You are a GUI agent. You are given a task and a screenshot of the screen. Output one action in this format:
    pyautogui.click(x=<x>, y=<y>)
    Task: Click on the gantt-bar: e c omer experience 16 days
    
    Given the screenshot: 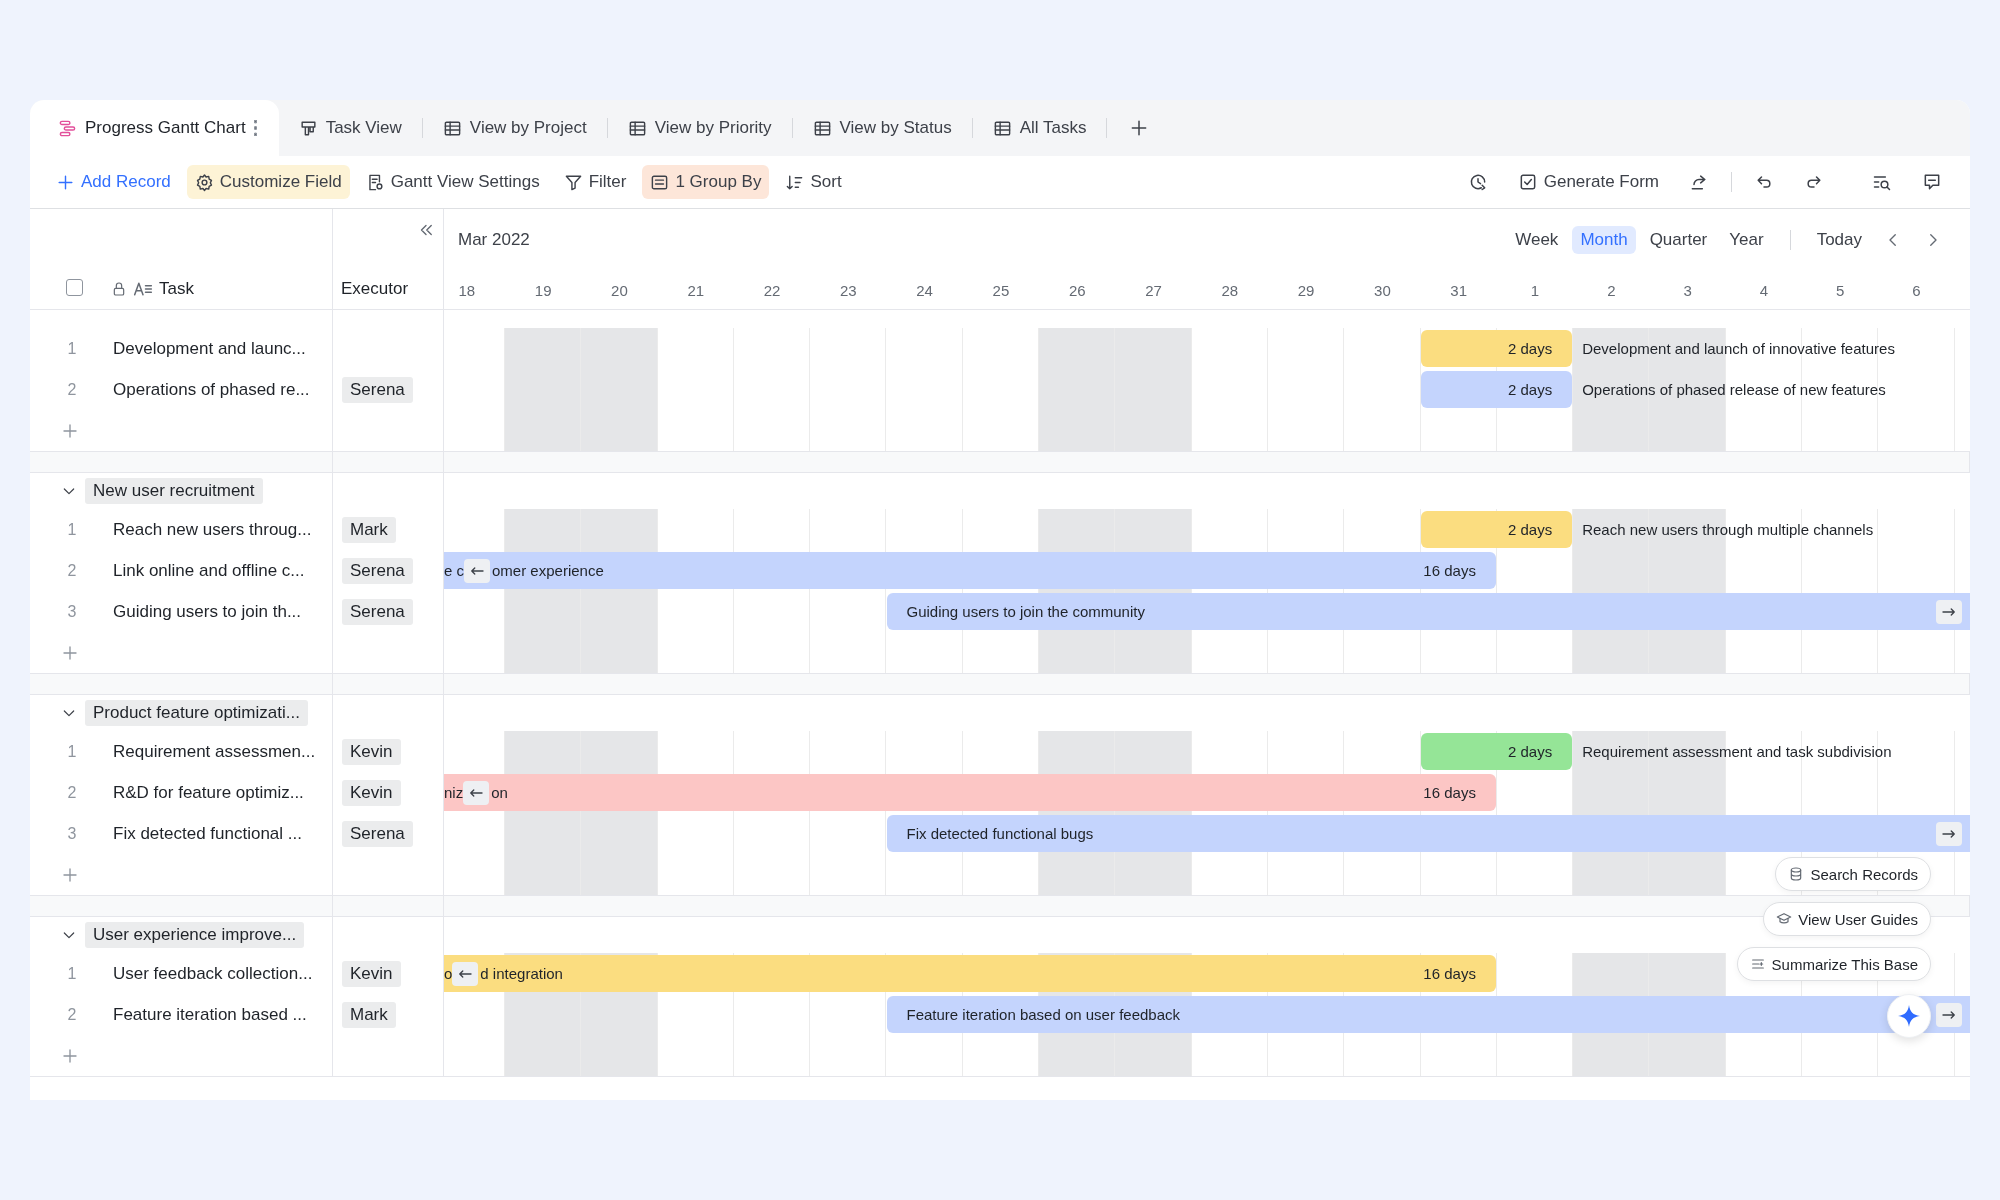 What is the action you would take?
    pyautogui.click(x=970, y=570)
    